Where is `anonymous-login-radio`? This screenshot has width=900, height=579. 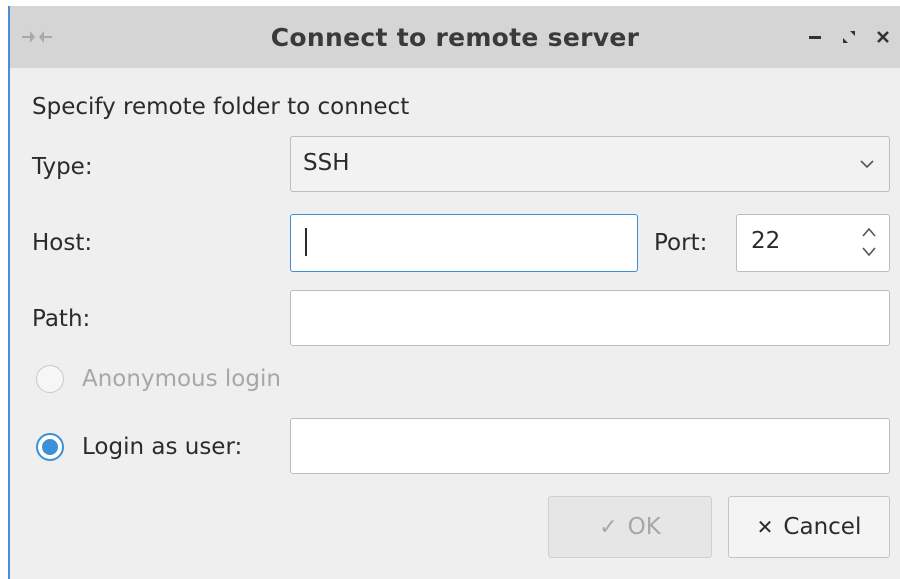 anonymous-login-radio is located at coordinates (50, 379).